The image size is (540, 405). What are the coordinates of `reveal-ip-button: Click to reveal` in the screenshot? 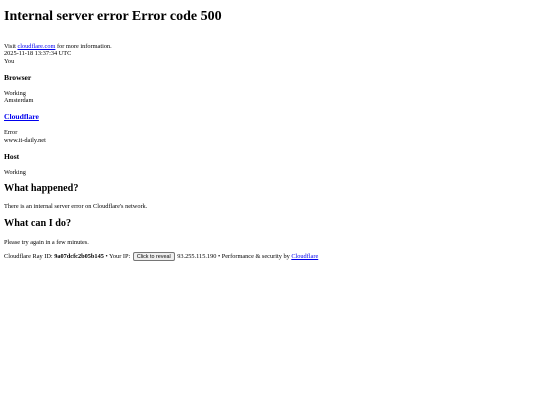 It's located at (153, 257).